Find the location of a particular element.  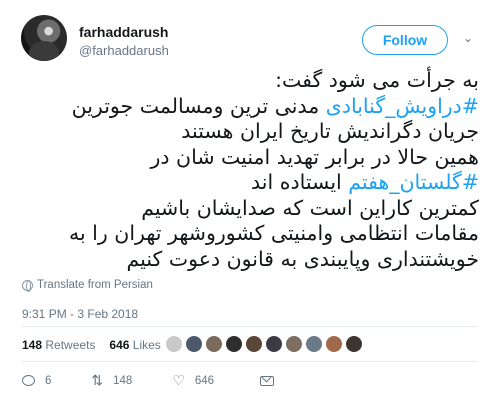

hashtag-link: #گلستان_هفتم is located at coordinates (413, 182).